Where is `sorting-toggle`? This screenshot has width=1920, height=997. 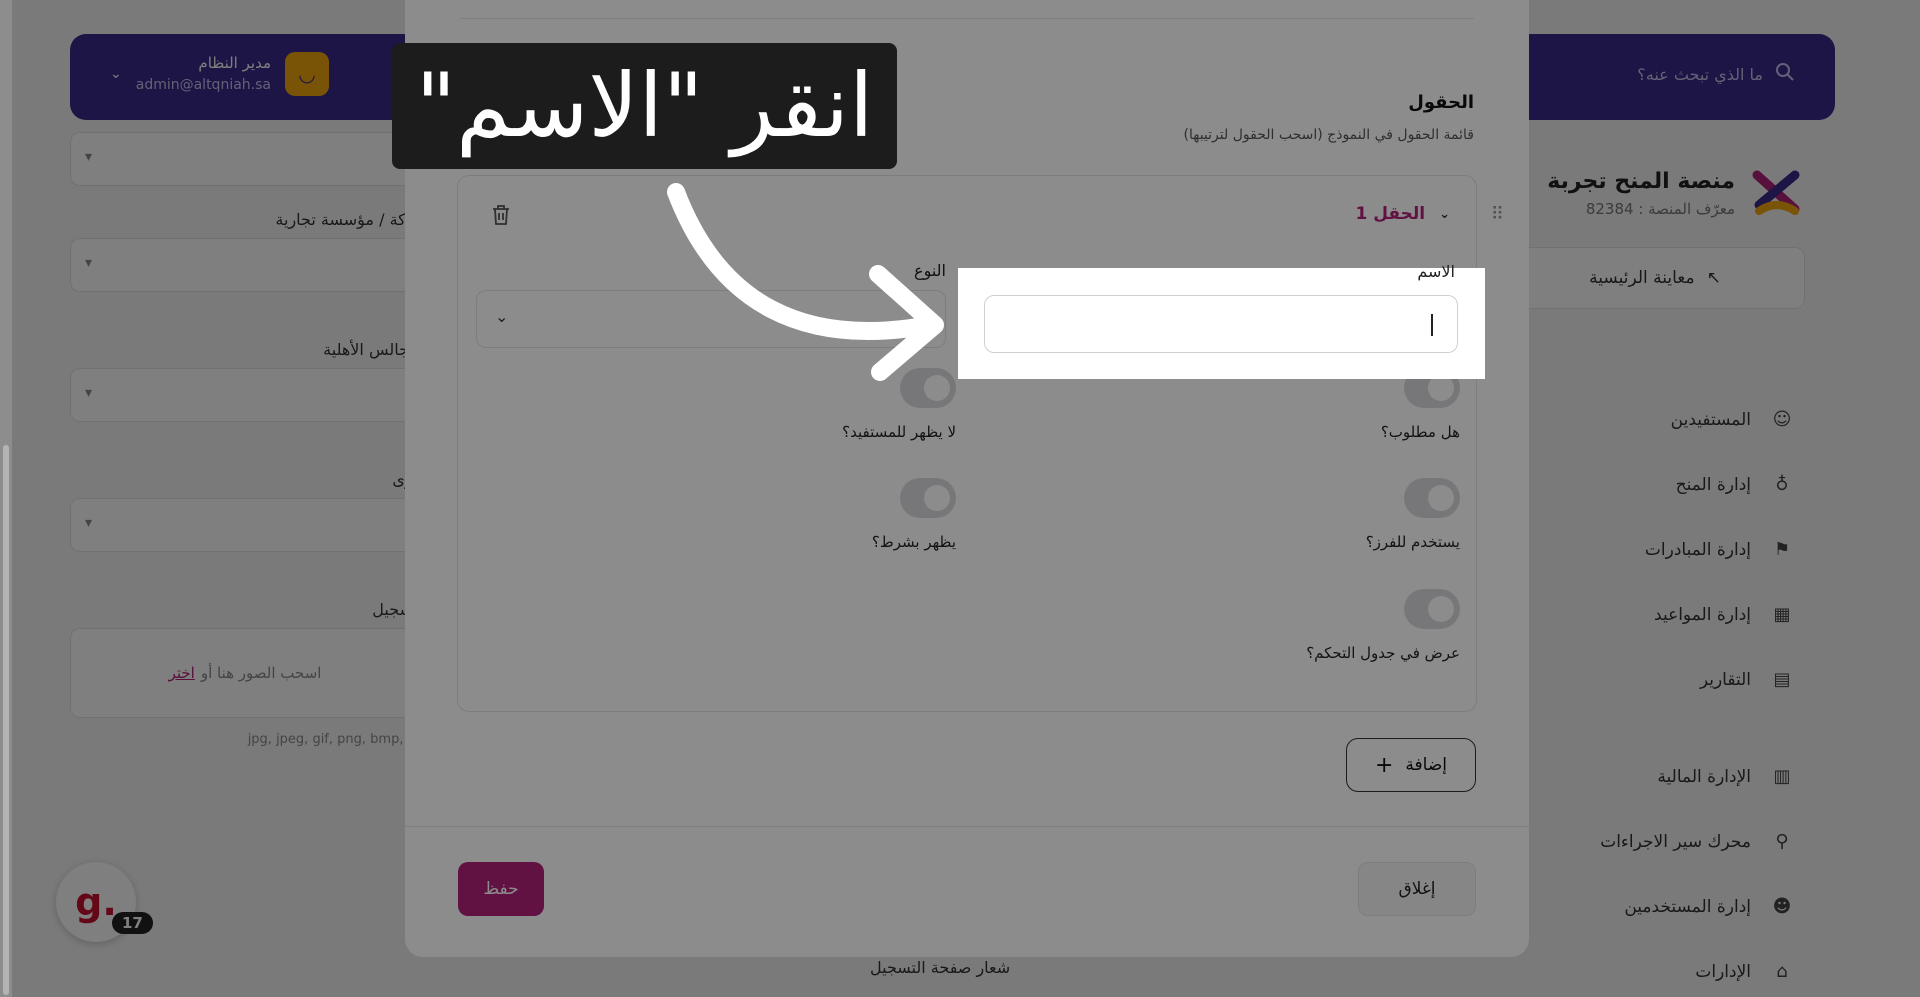 sorting-toggle is located at coordinates (1432, 498).